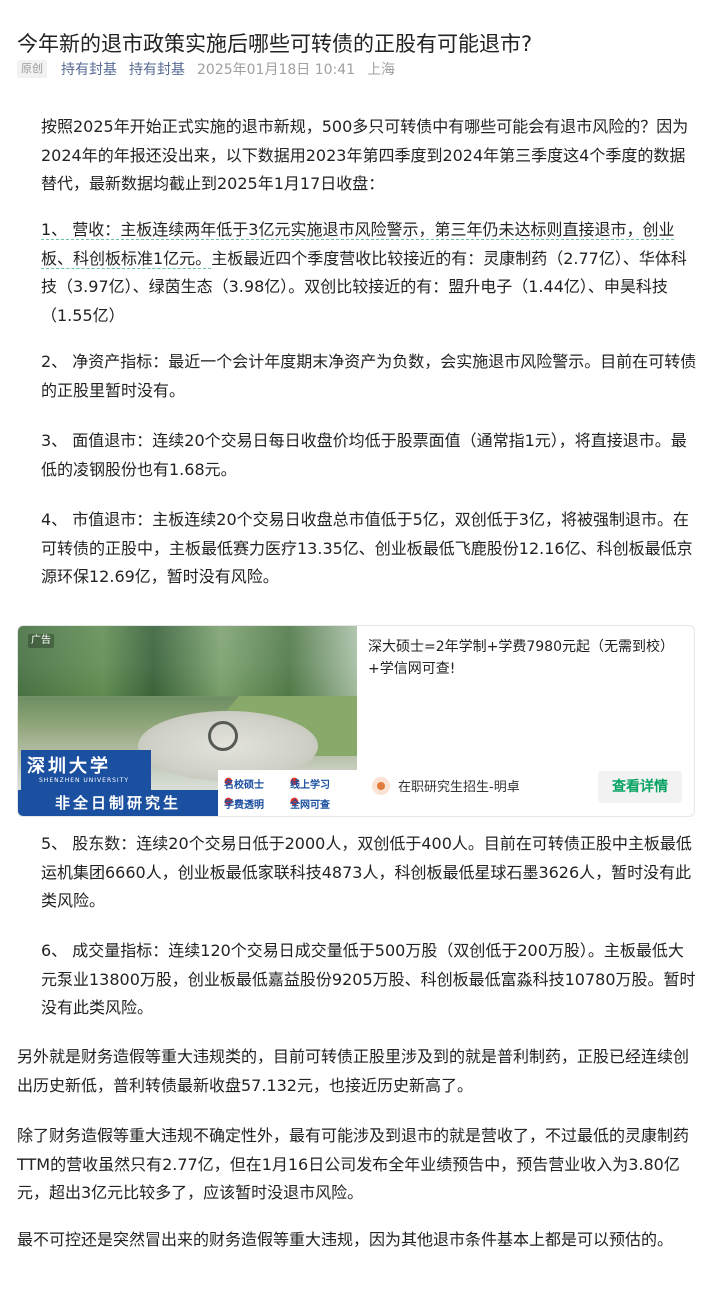 The height and width of the screenshot is (1304, 714). I want to click on ad-source: 在职研究生招生-明卓, so click(446, 785).